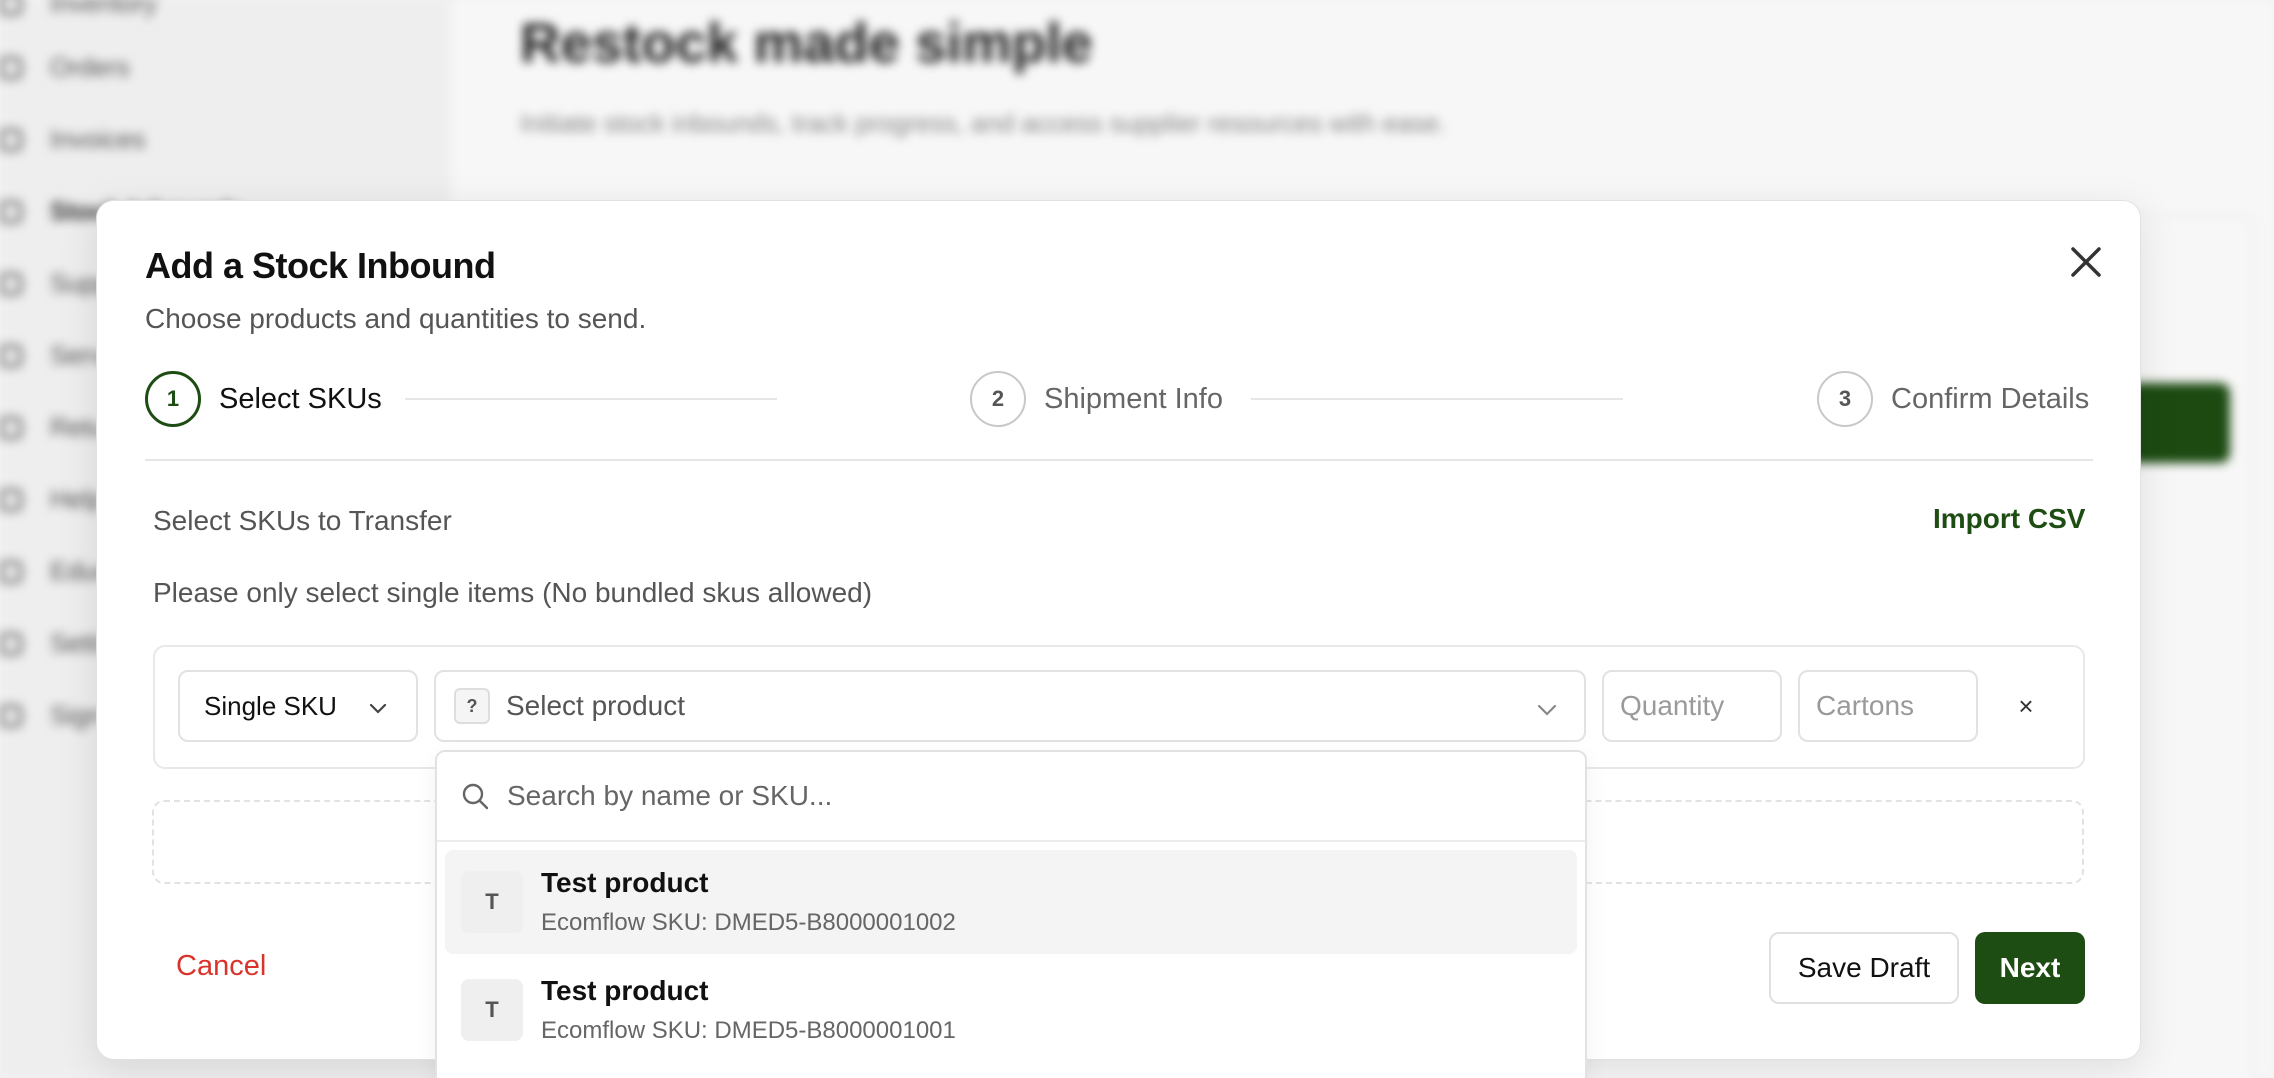 Image resolution: width=2274 pixels, height=1078 pixels. I want to click on cancel-button: Cancel, so click(221, 966).